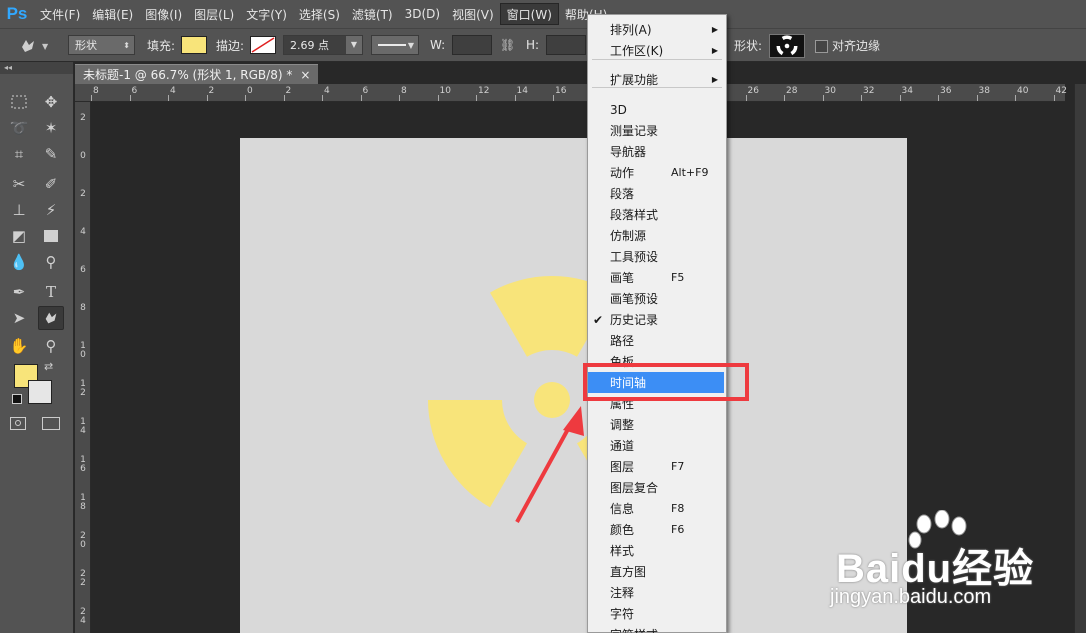 This screenshot has width=1086, height=633. What do you see at coordinates (101, 45) in the screenshot?
I see `tool-mode-select: 形状 ⬍` at bounding box center [101, 45].